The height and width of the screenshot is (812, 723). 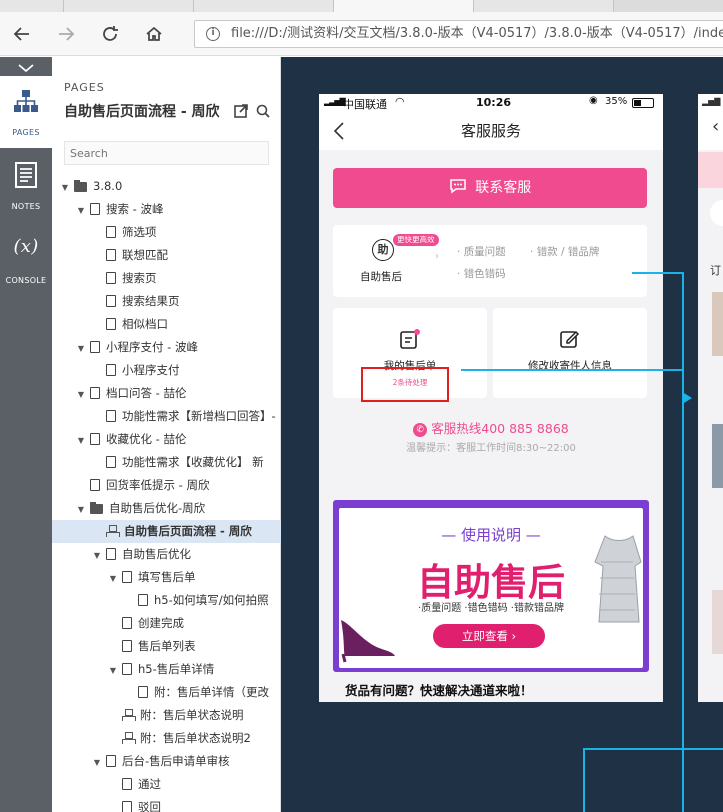 What do you see at coordinates (683, 542) in the screenshot?
I see `flow-connector` at bounding box center [683, 542].